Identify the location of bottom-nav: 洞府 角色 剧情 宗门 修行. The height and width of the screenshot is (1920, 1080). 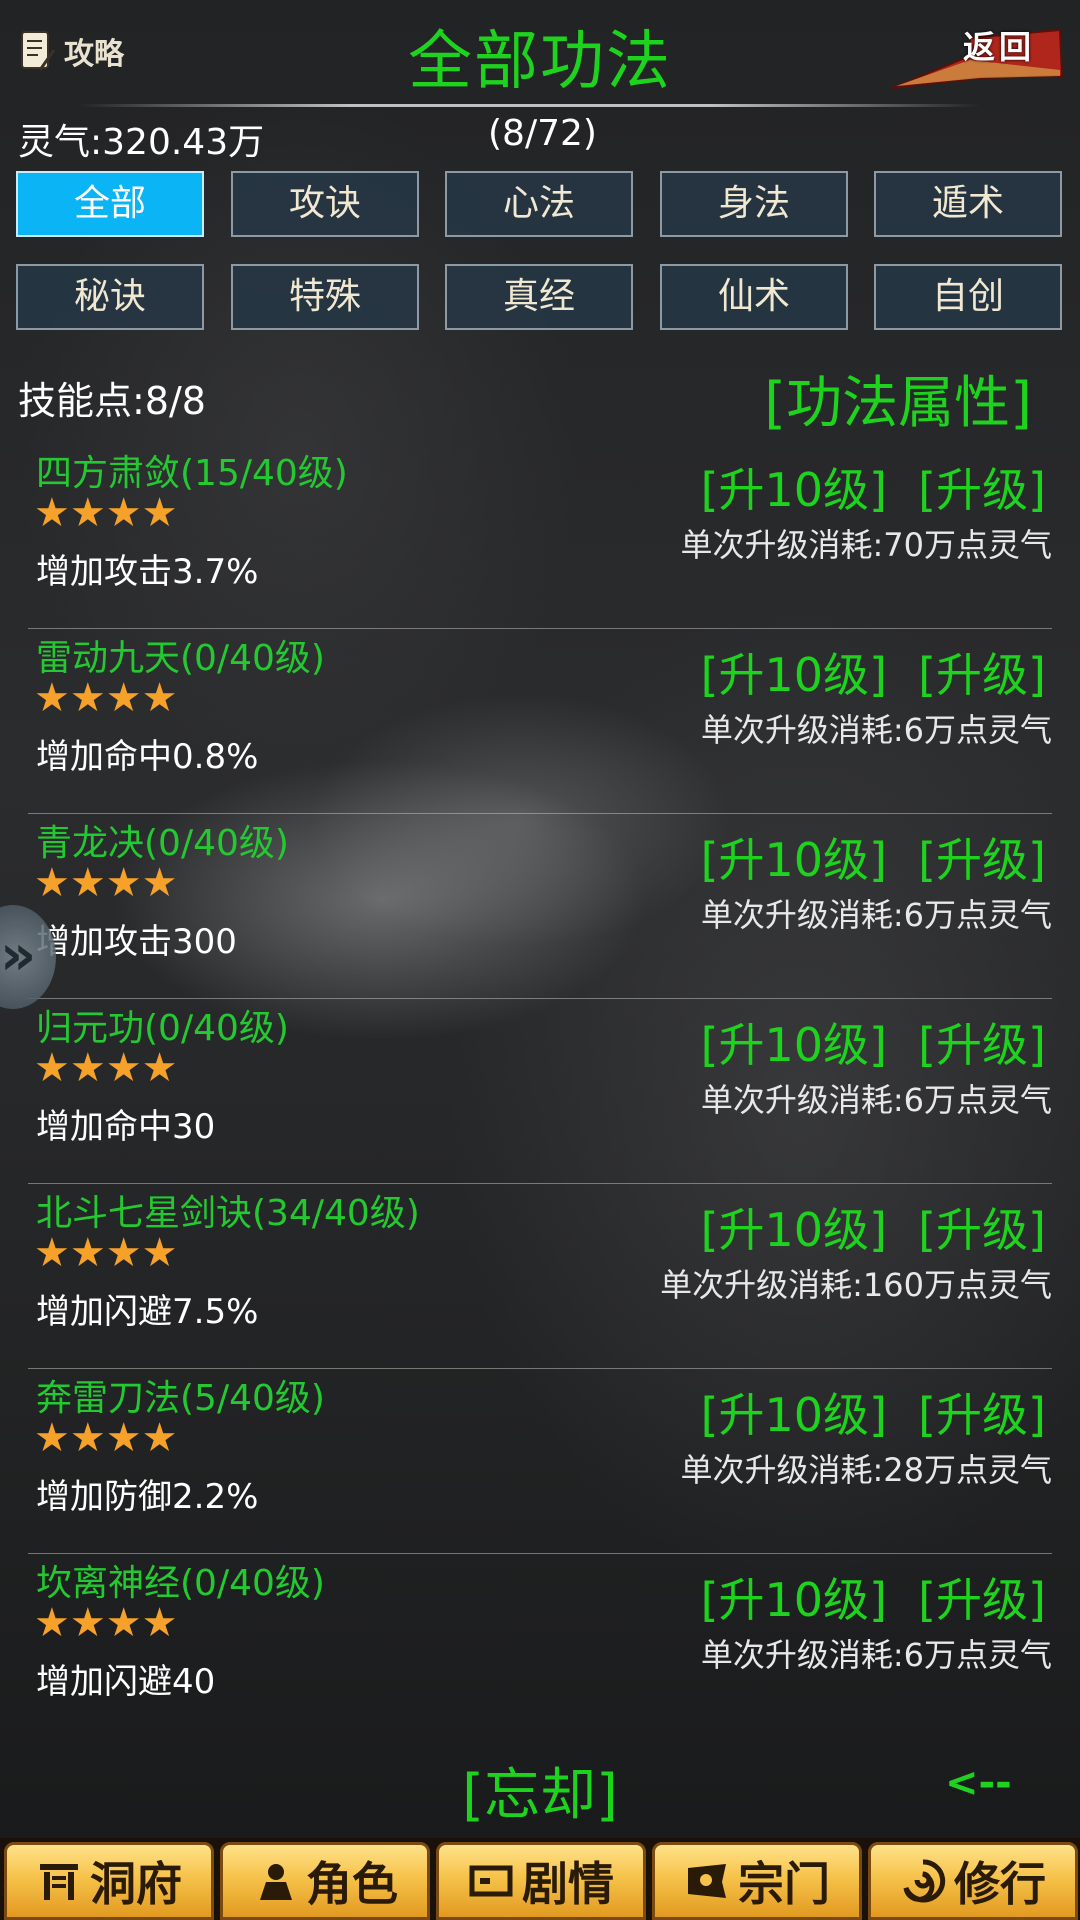
(540, 1879).